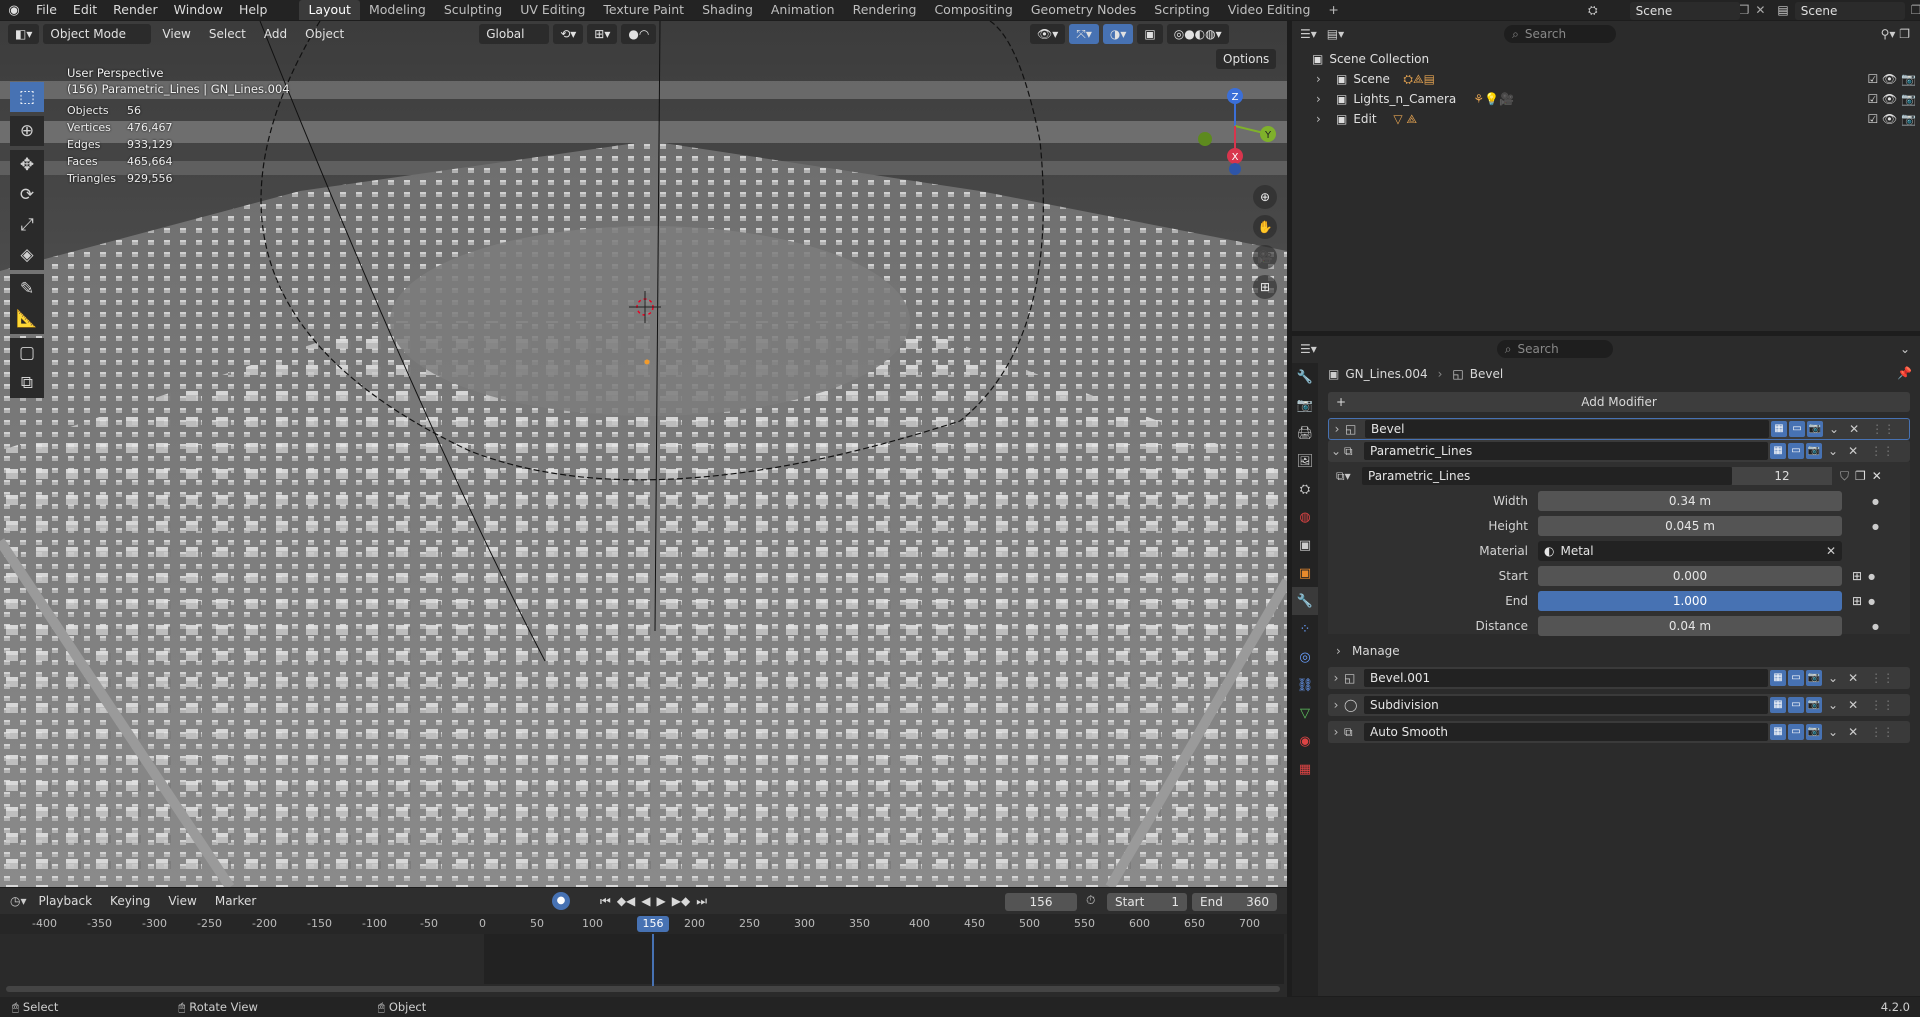 Image resolution: width=1920 pixels, height=1017 pixels. I want to click on start-field: 0.000, so click(1690, 576).